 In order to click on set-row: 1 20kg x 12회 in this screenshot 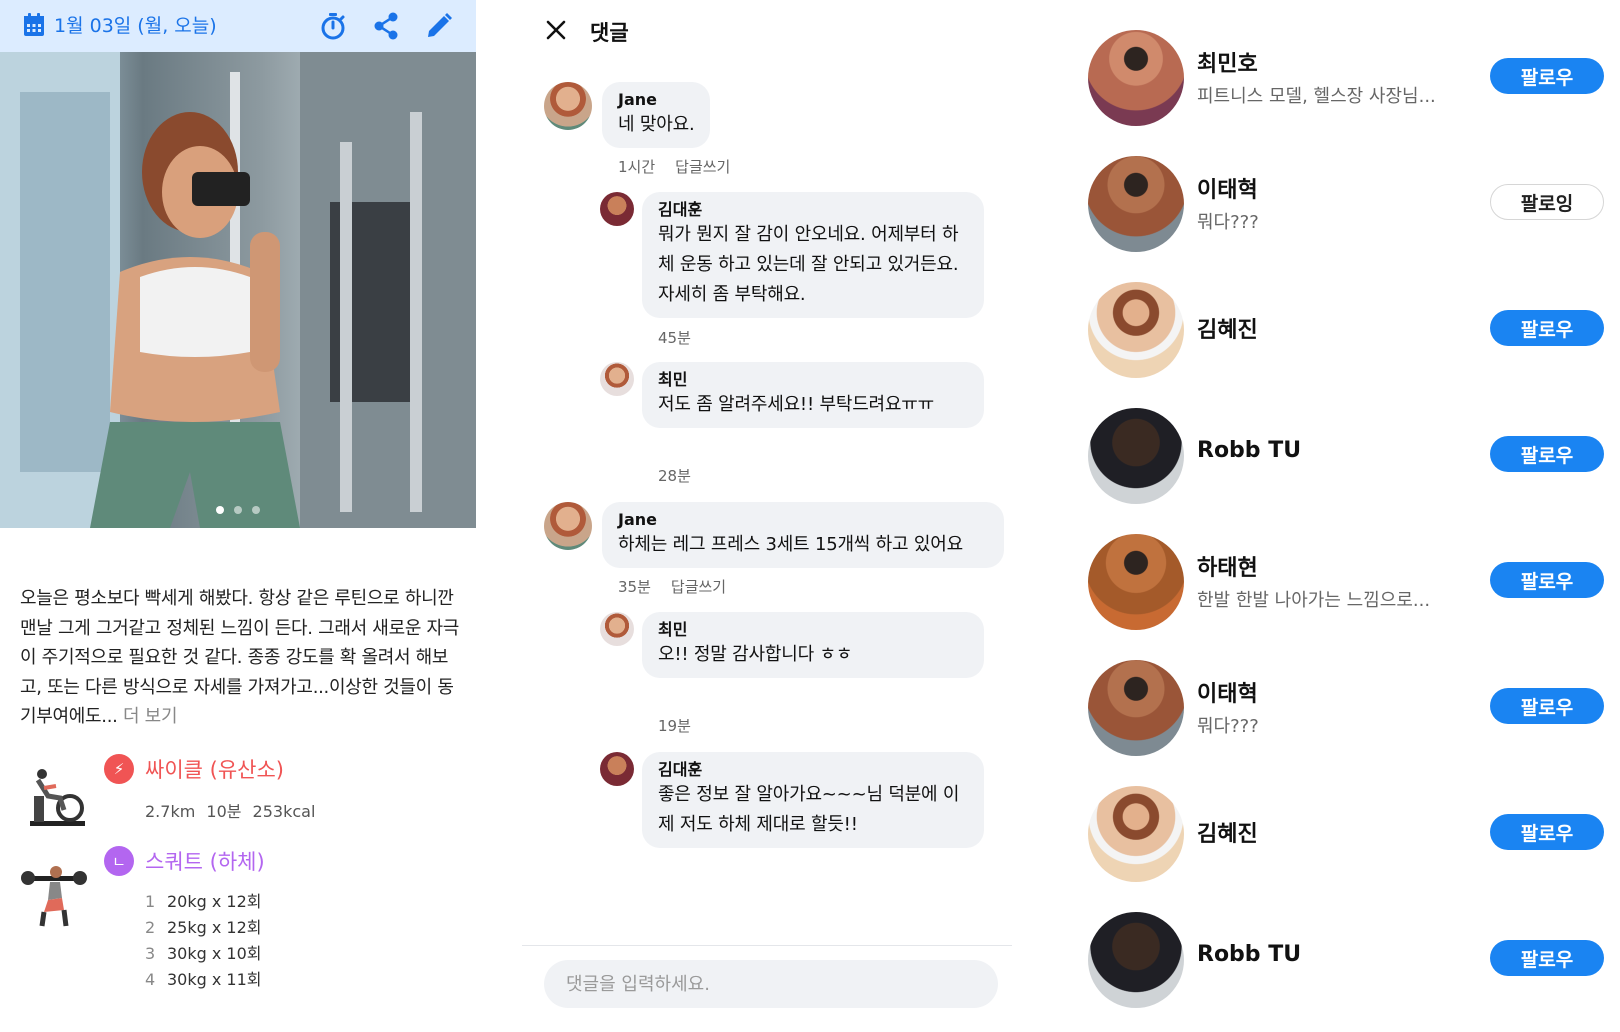, I will do `click(203, 900)`.